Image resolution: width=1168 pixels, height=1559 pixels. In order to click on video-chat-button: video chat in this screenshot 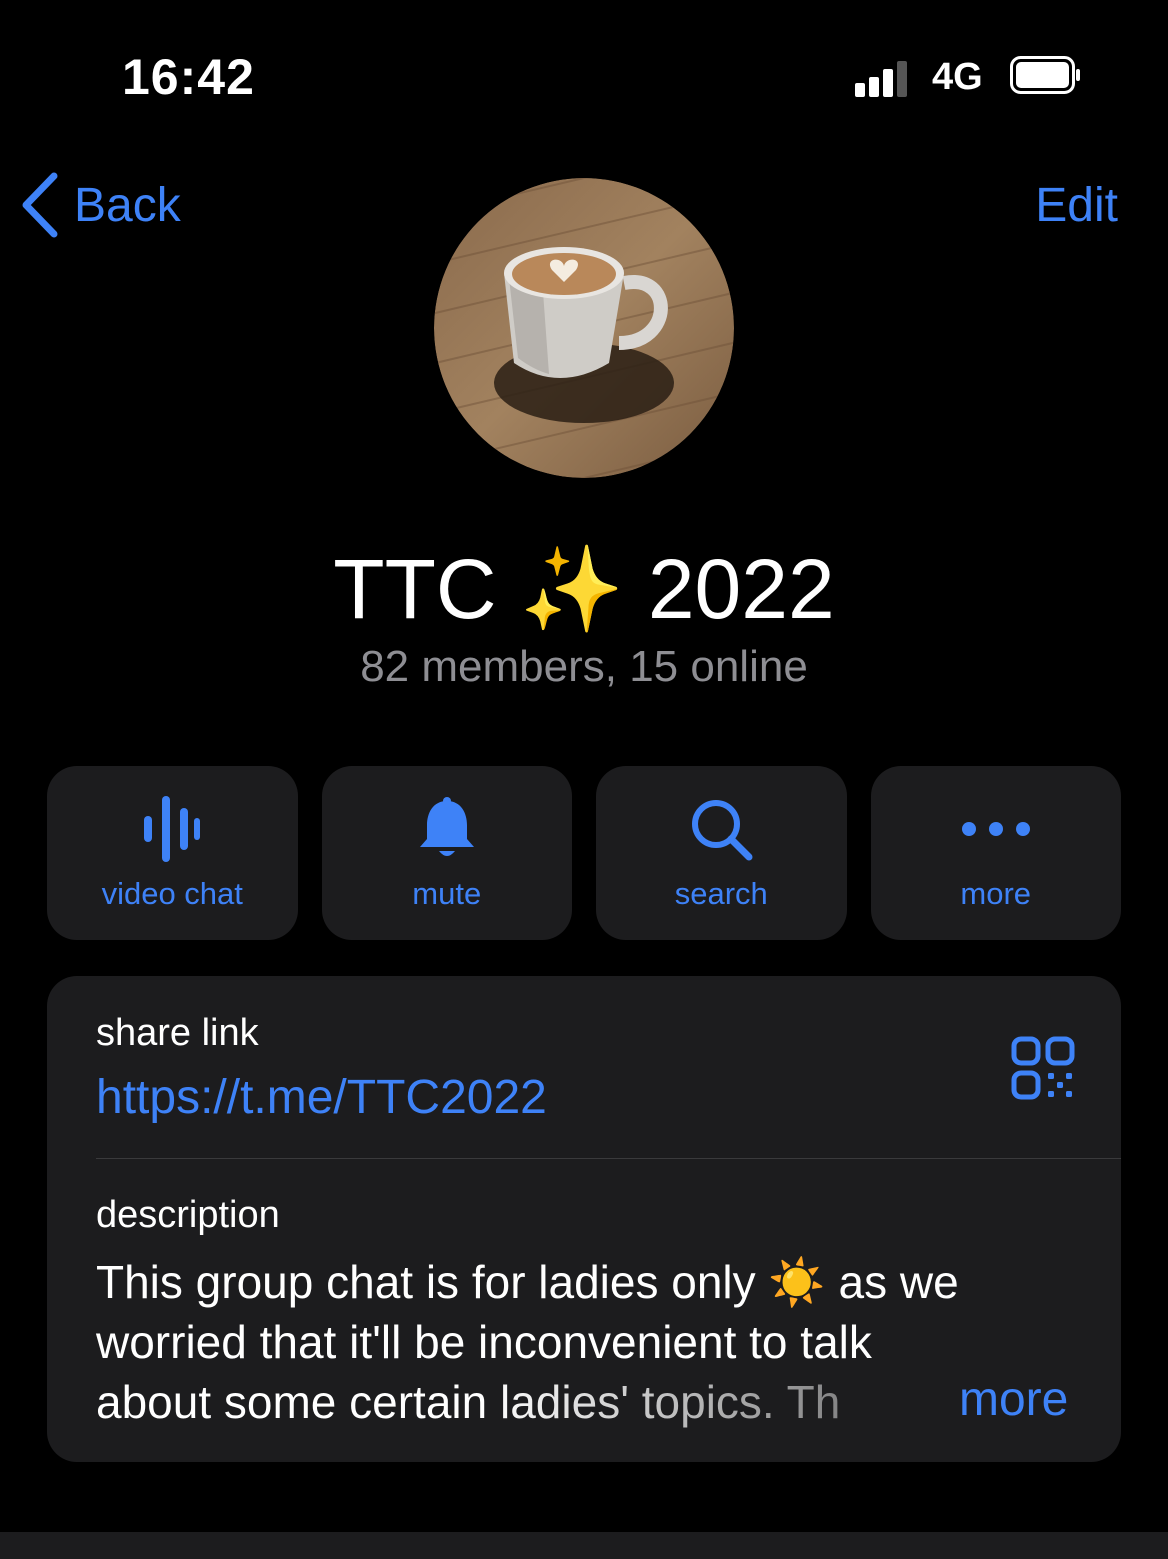, I will do `click(172, 853)`.